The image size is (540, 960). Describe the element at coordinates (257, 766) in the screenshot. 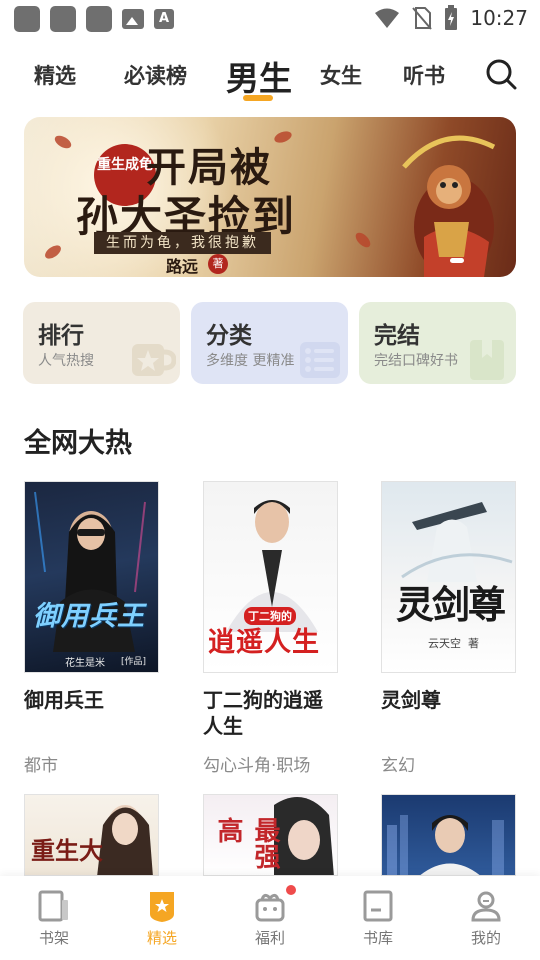

I see `book-genre: 勾心斗角·职场` at that location.